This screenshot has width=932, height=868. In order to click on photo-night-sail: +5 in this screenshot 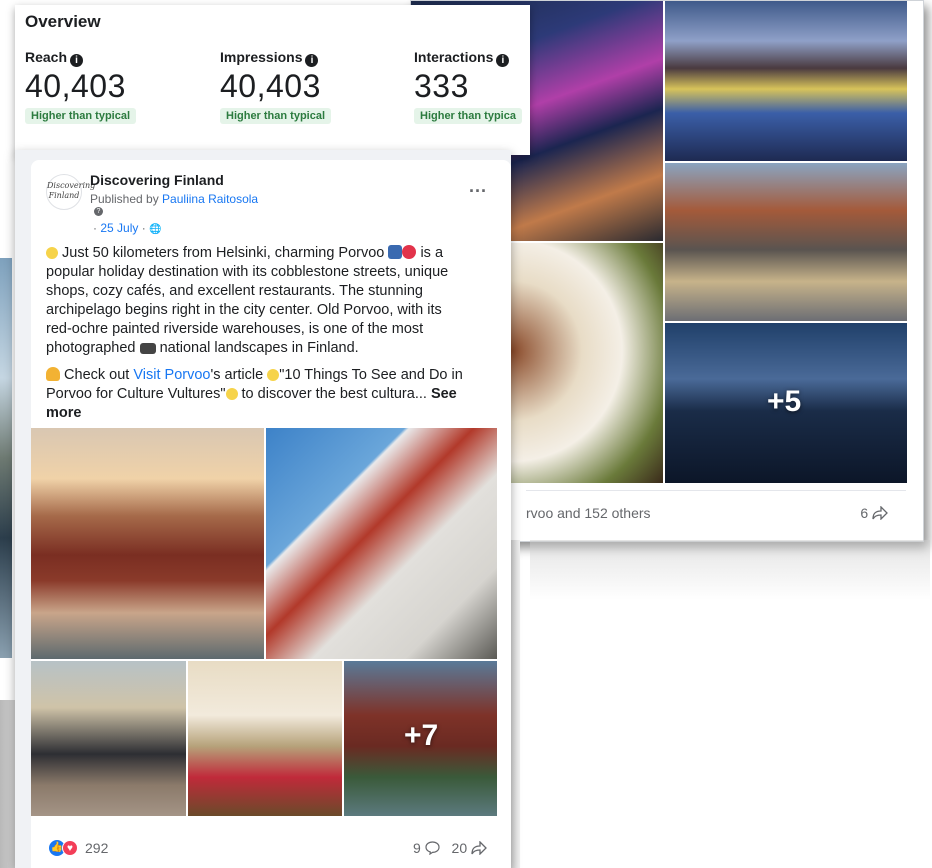, I will do `click(786, 403)`.